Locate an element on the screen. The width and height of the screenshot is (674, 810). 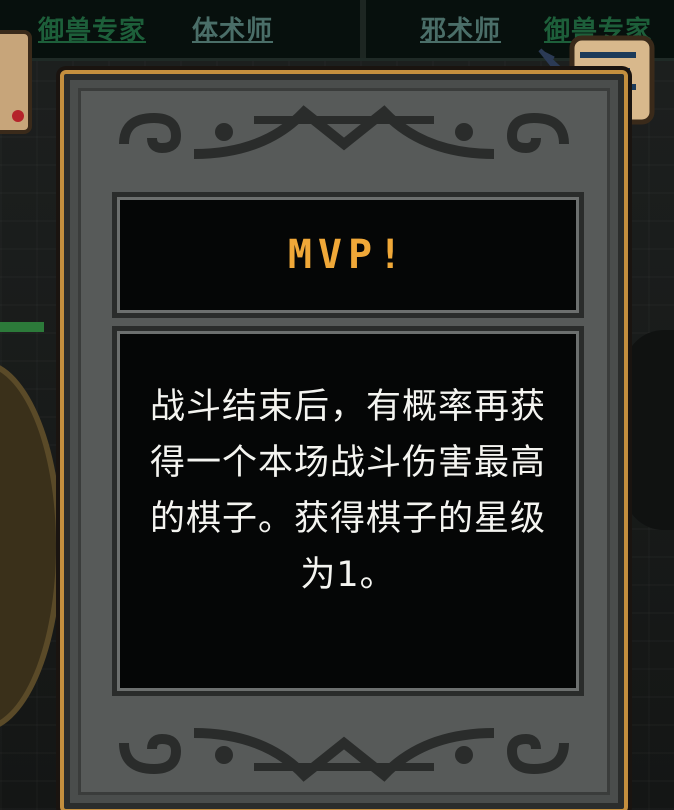
swirl-ornament-bottom is located at coordinates (344, 755).